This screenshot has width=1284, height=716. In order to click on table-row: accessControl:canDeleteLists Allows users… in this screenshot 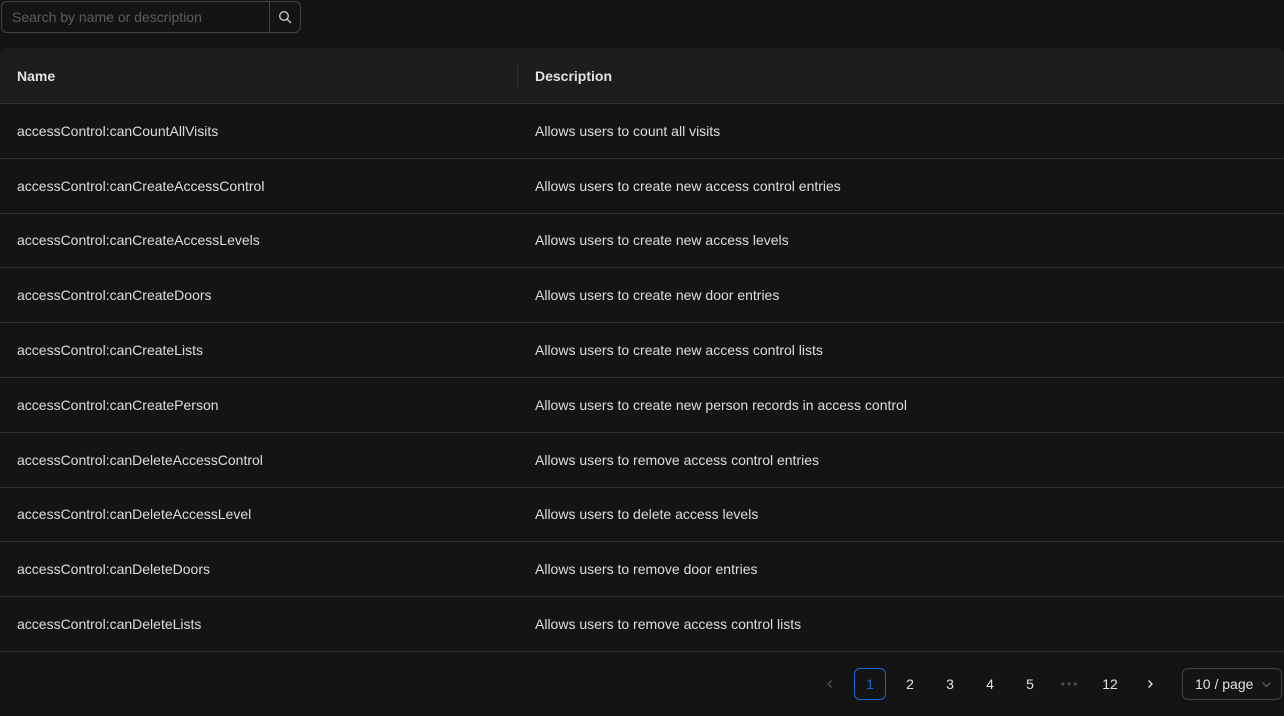, I will do `click(642, 624)`.